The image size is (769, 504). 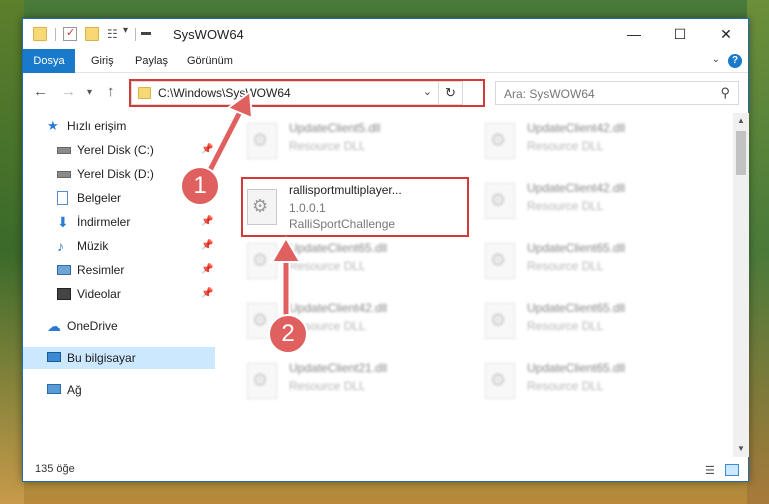 I want to click on search-icon: ⚲, so click(x=725, y=93).